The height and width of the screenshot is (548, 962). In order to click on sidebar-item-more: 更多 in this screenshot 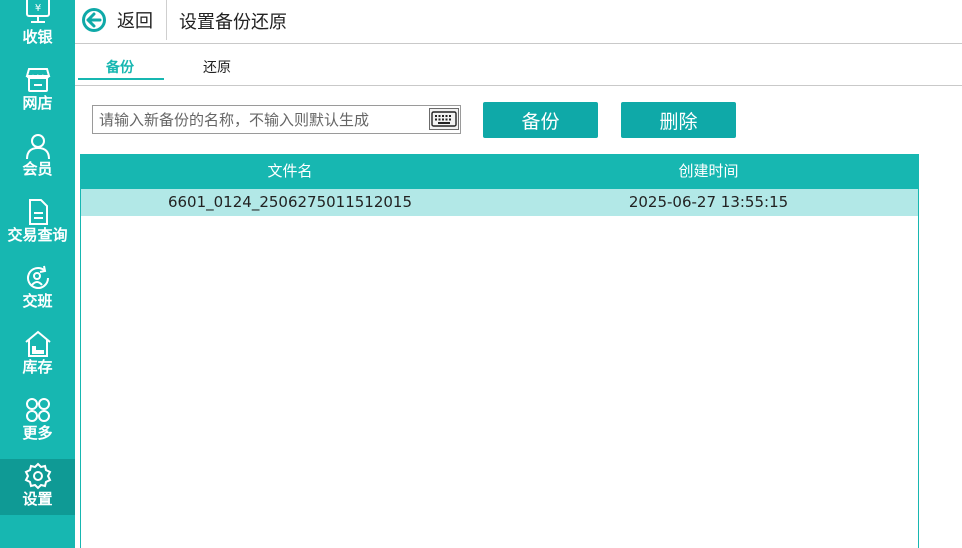, I will do `click(37, 429)`.